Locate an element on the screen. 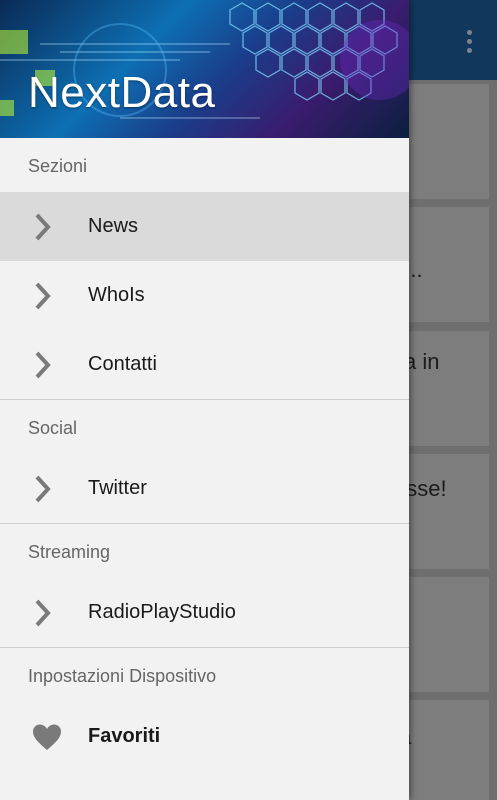 The image size is (497, 800). drawer-item-whois: WhoIs is located at coordinates (204, 295).